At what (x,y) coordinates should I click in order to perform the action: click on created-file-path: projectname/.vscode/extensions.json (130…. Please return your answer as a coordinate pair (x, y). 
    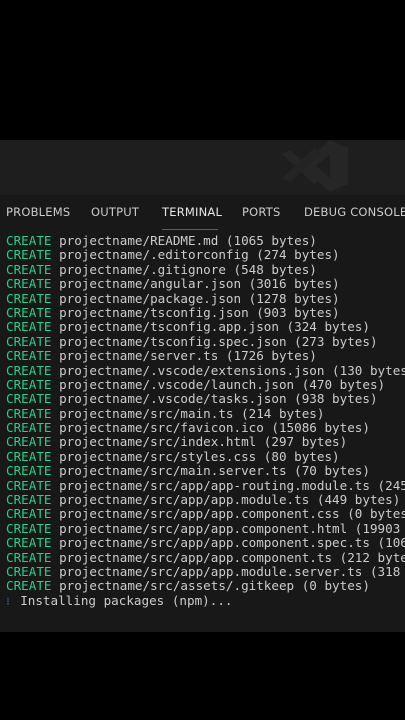
    Looking at the image, I should click on (232, 370).